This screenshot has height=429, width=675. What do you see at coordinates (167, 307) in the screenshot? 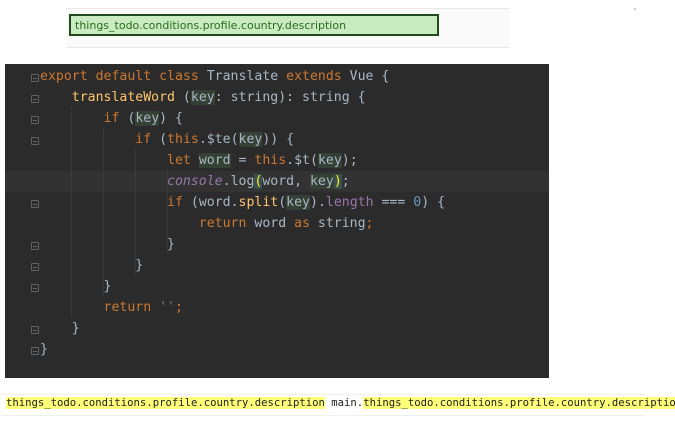
I see `code-token: ''` at bounding box center [167, 307].